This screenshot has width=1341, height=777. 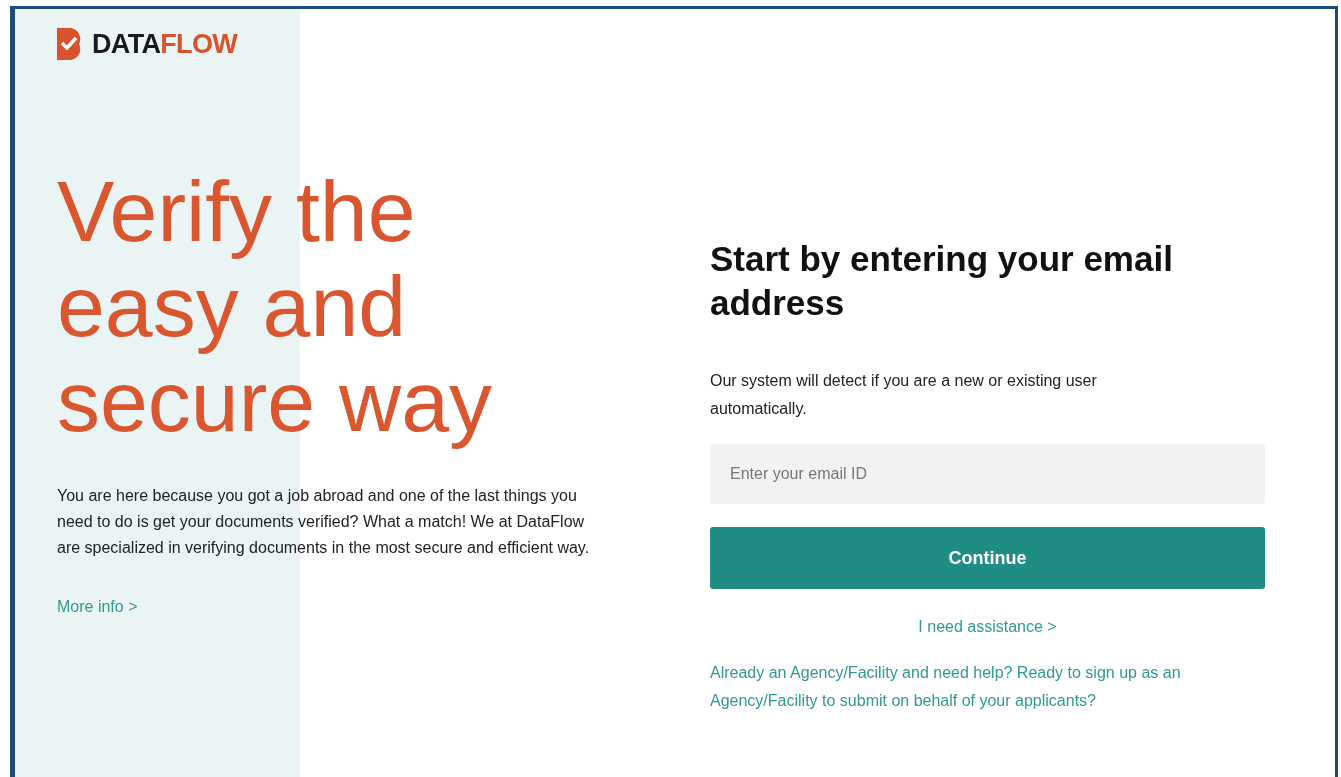 I want to click on email-field: Enter your email ID, so click(x=987, y=474).